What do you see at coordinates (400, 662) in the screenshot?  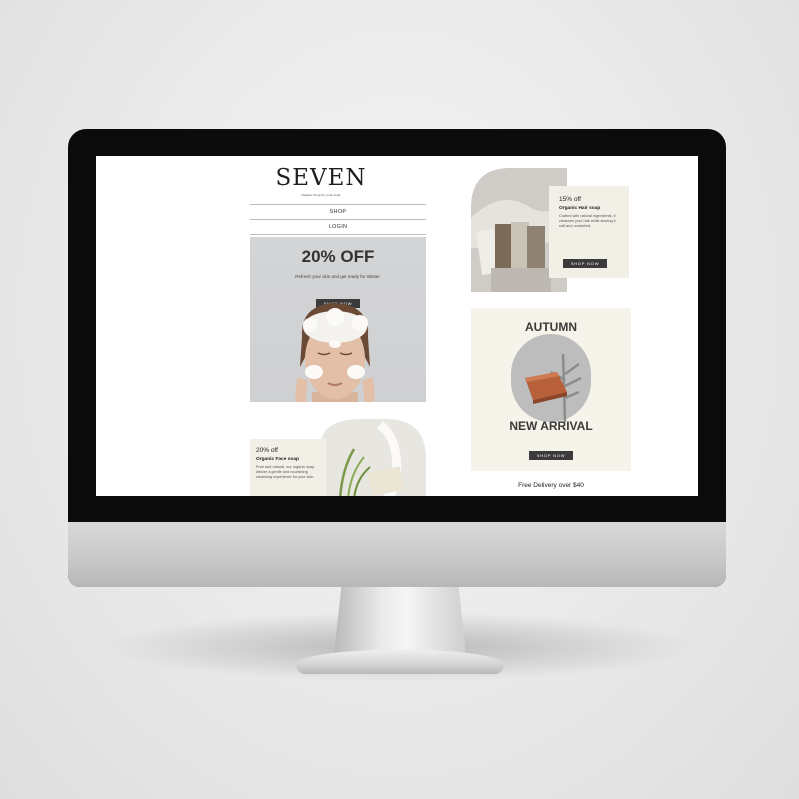 I see `monitor-stand-base` at bounding box center [400, 662].